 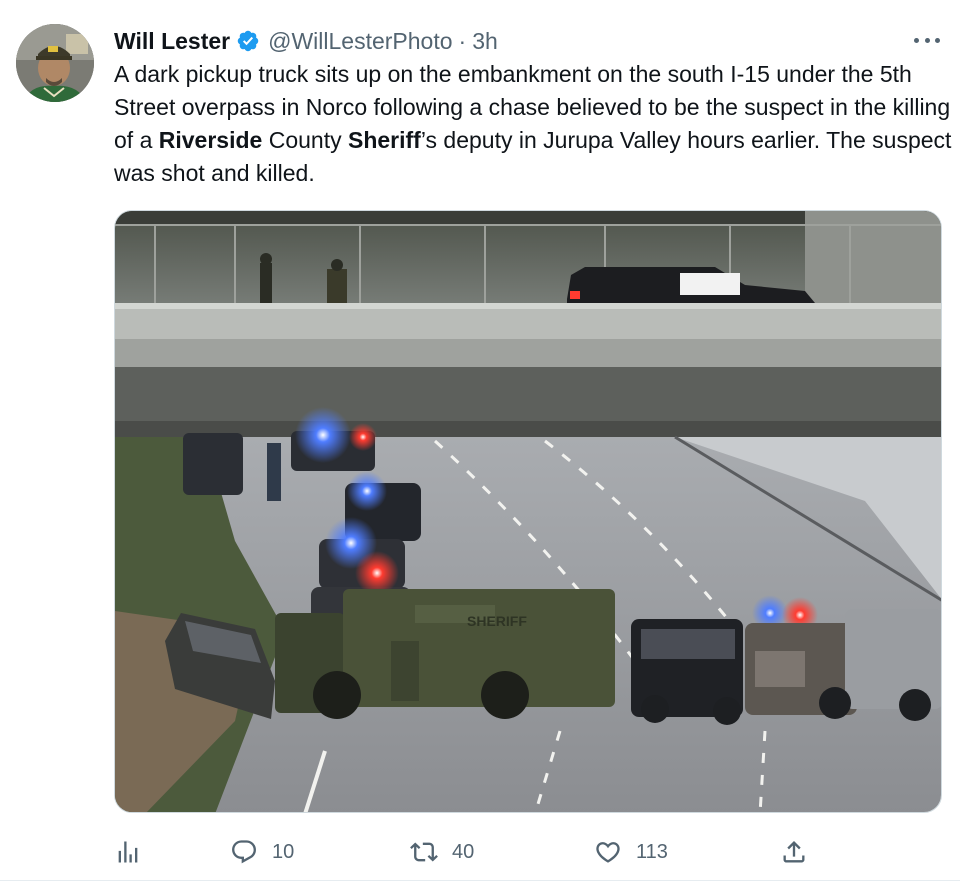 I want to click on like-button: 113, so click(x=631, y=852).